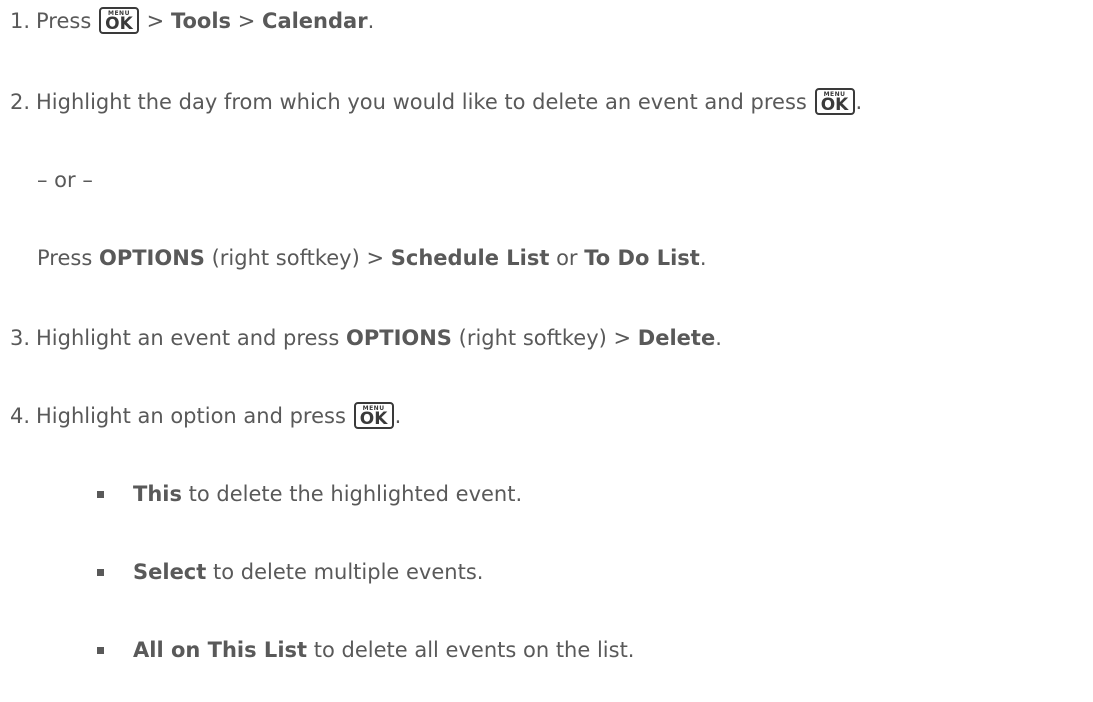  What do you see at coordinates (20, 416) in the screenshot?
I see `step-number: 4.` at bounding box center [20, 416].